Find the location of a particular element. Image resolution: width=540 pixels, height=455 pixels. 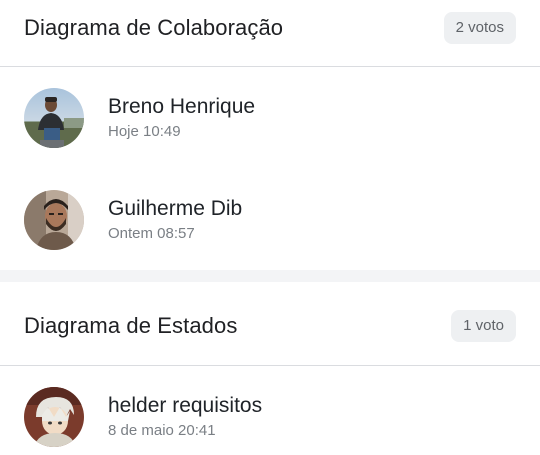

vote-count-badge: 1 voto is located at coordinates (483, 326).